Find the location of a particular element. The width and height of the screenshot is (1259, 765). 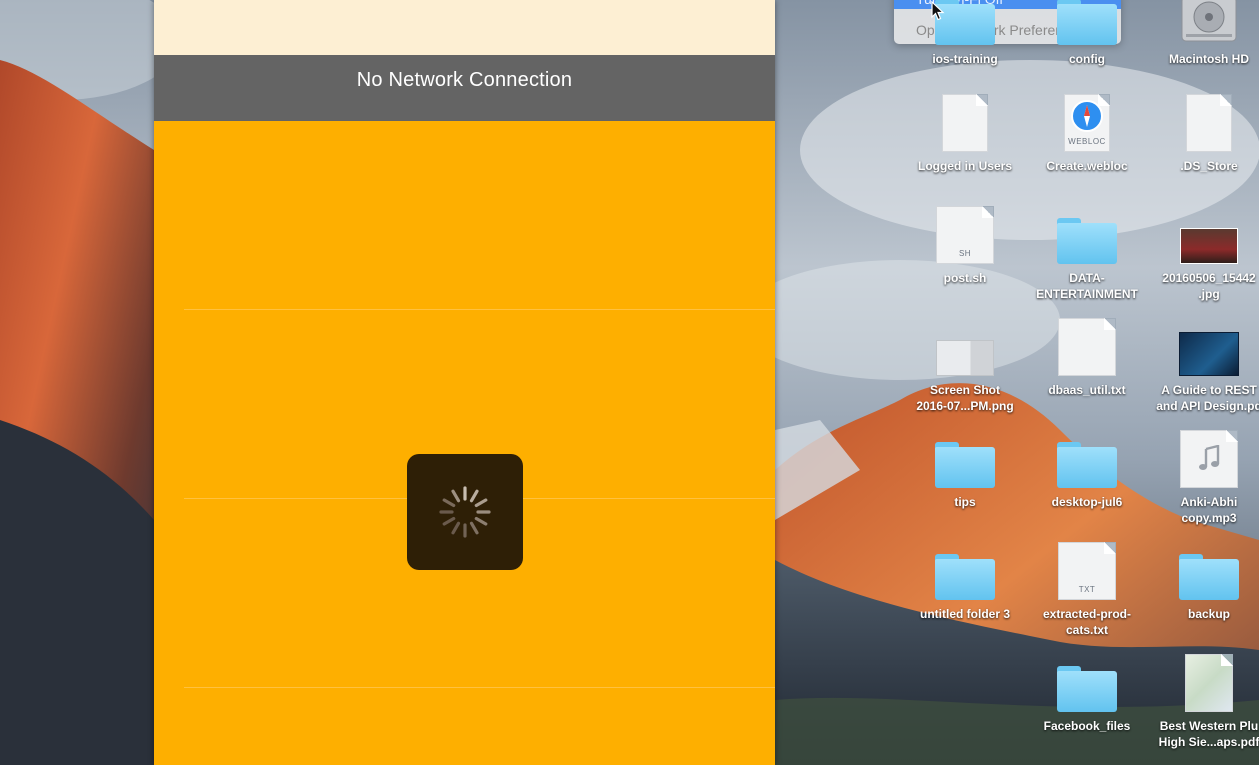

desktop-icon-backup: backup is located at coordinates (1203, 581).